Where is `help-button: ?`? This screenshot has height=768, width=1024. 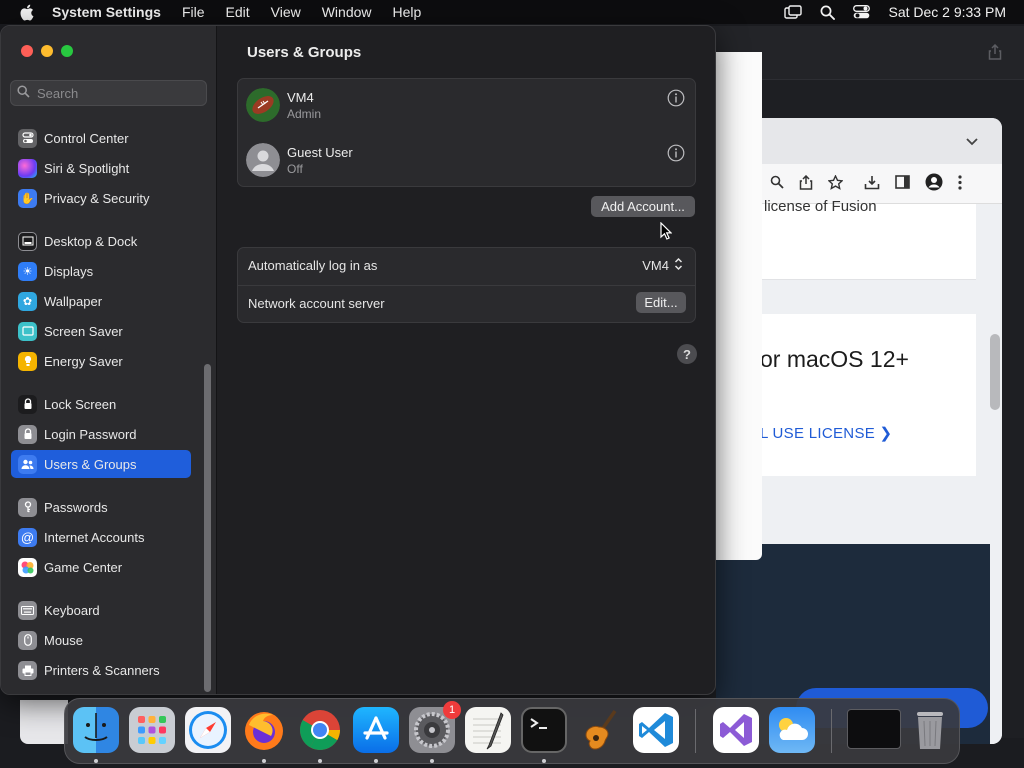
help-button: ? is located at coordinates (687, 354).